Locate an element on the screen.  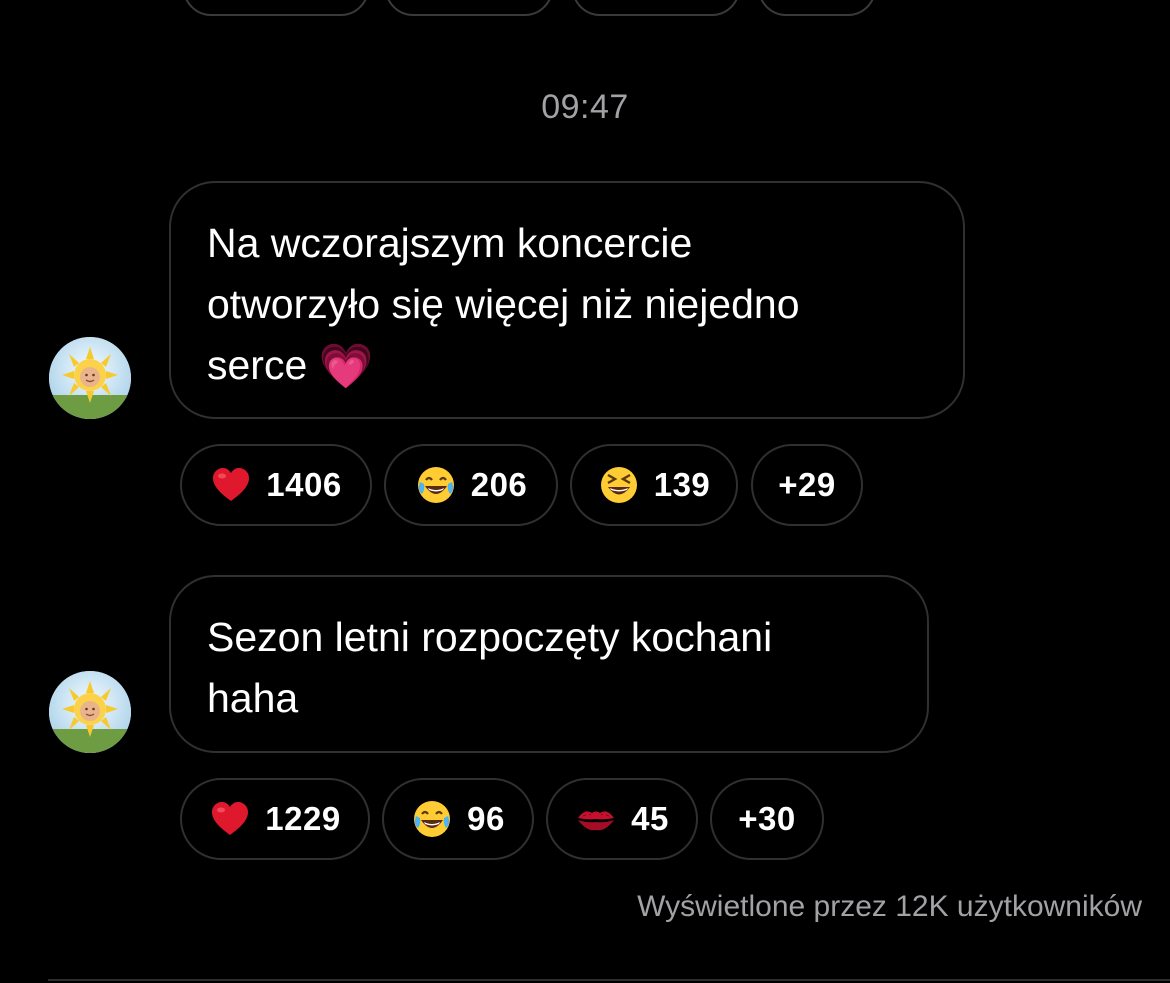
reaction-grin: 139 is located at coordinates (654, 485).